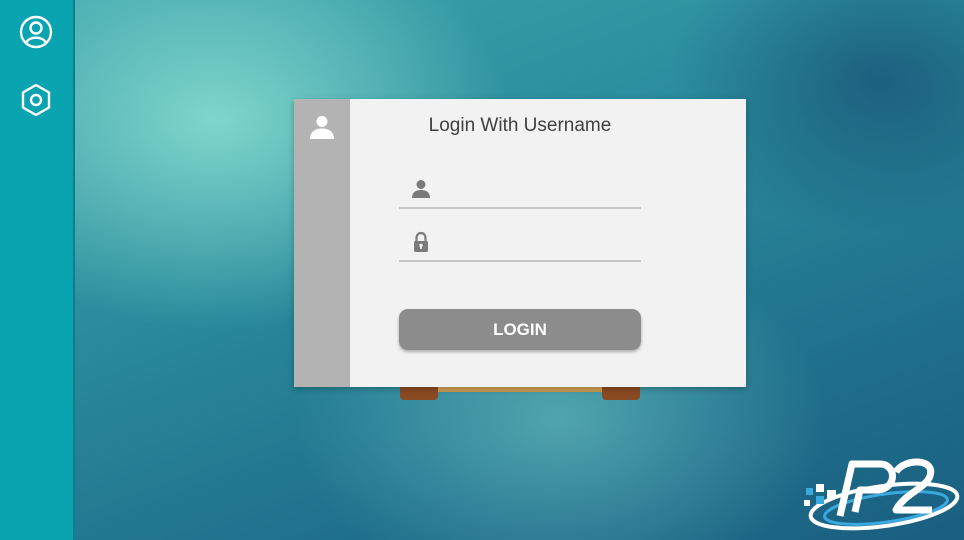 The image size is (964, 540). I want to click on login-button: LOGIN, so click(520, 329).